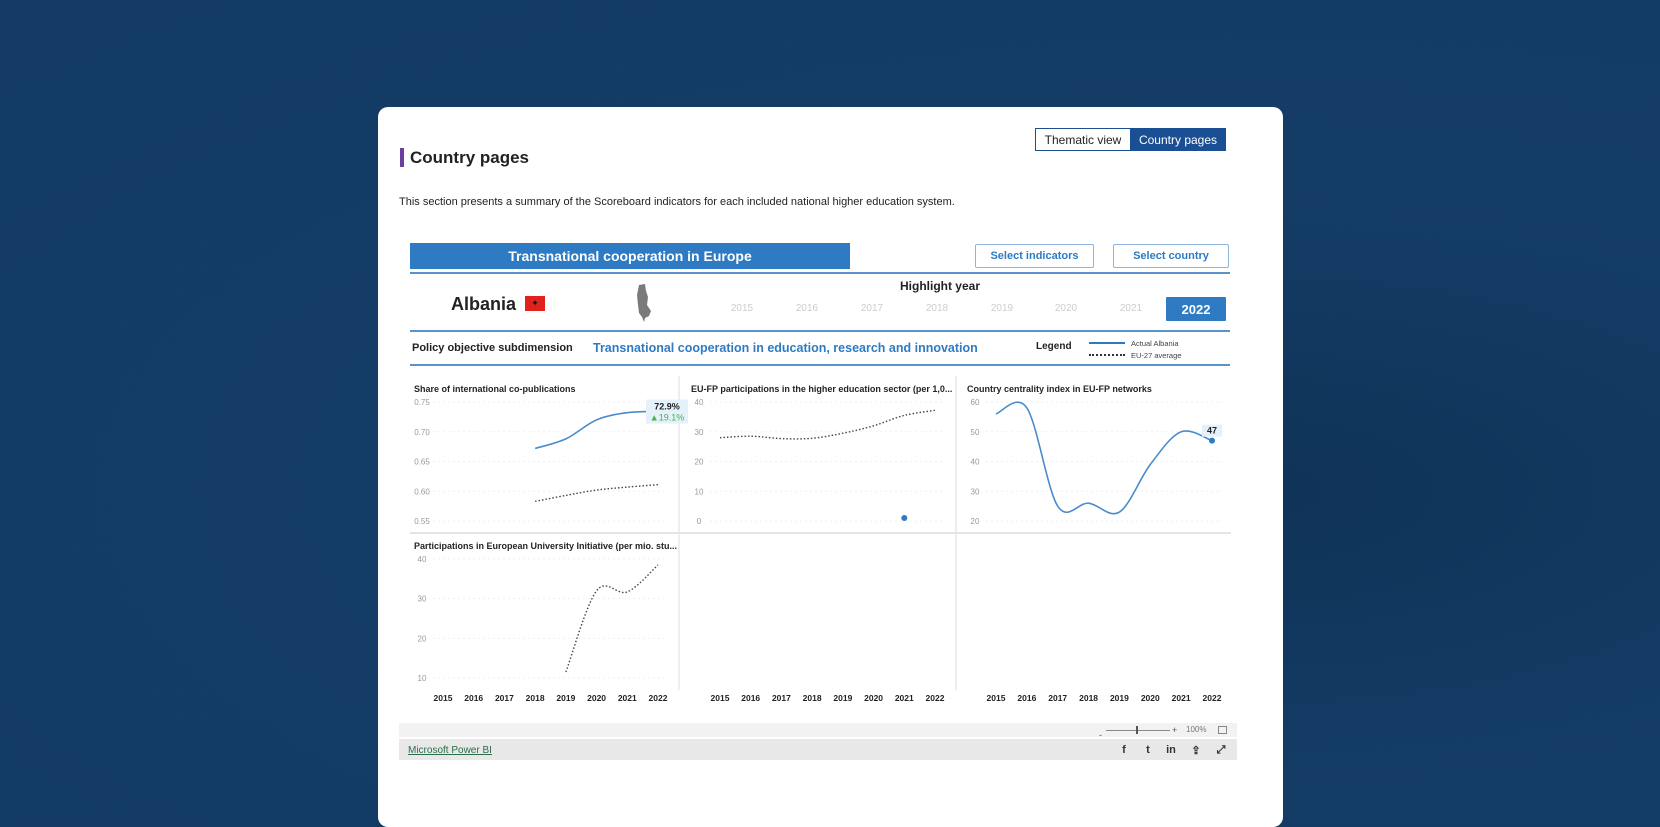  I want to click on zoom-slider-handle, so click(1137, 730).